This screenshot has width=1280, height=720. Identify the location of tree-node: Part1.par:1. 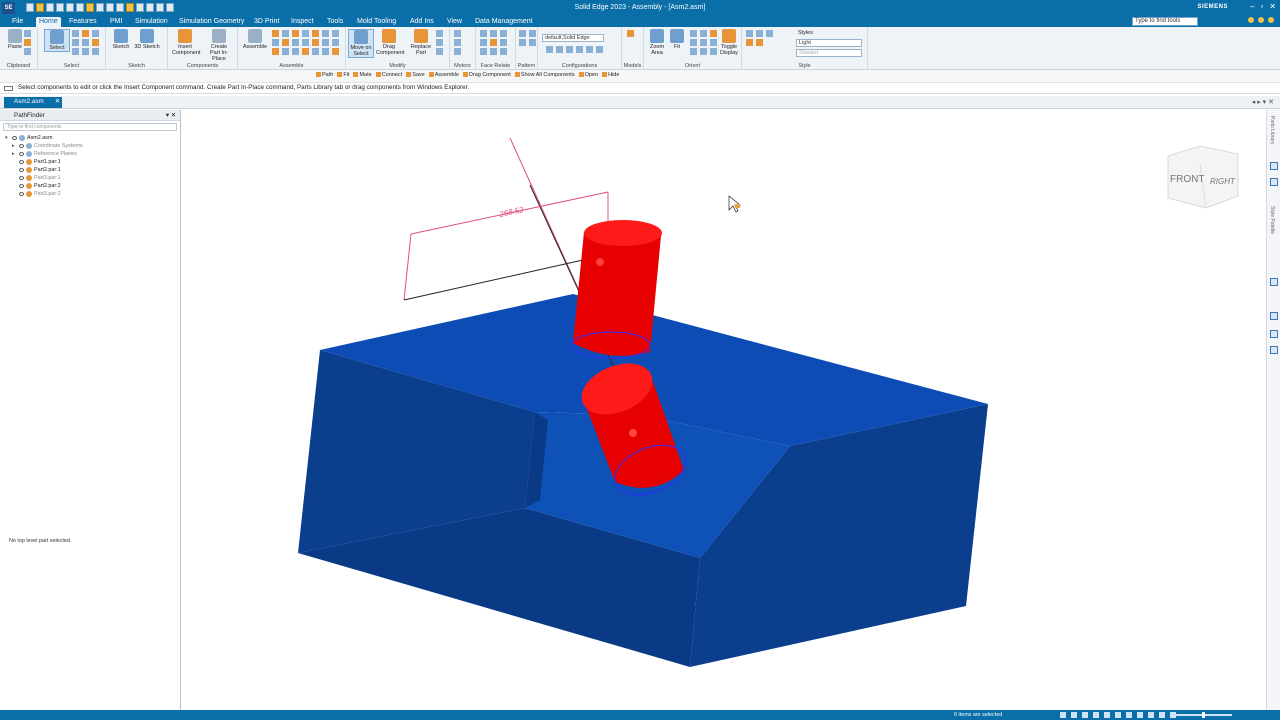
(90, 162).